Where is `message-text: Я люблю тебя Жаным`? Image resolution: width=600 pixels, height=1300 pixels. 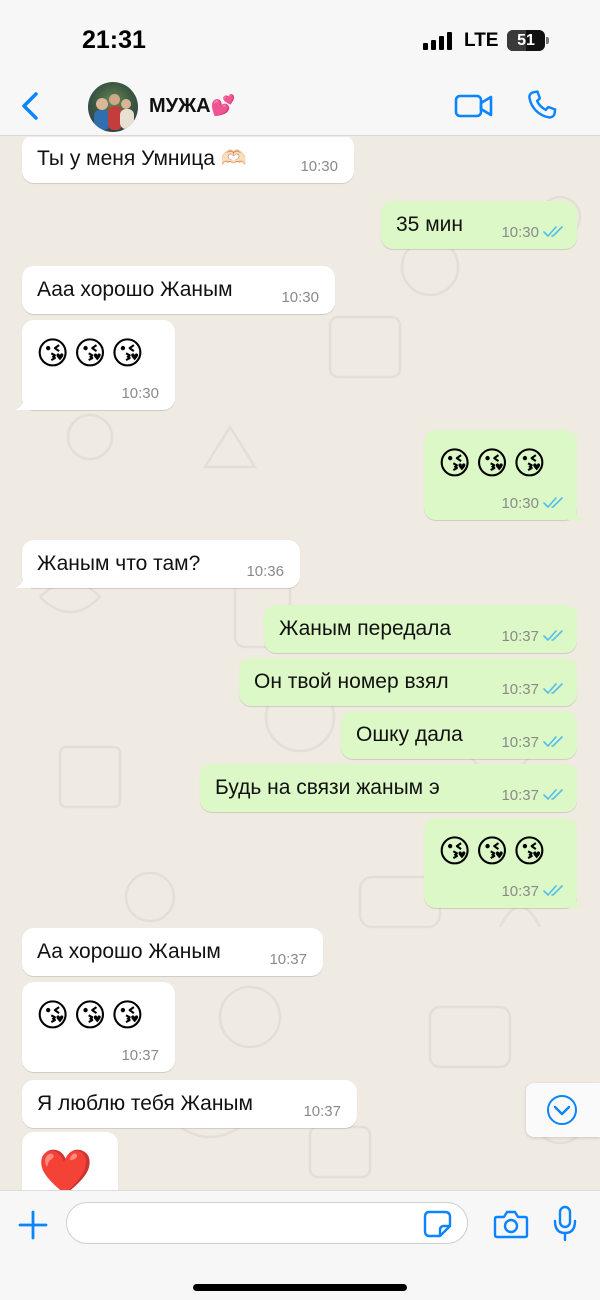 message-text: Я люблю тебя Жаным is located at coordinates (145, 1103).